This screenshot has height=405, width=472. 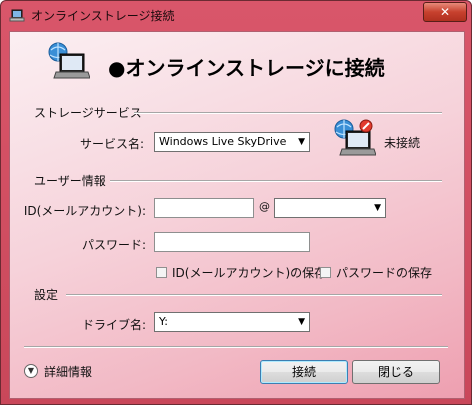 What do you see at coordinates (402, 143) in the screenshot?
I see `connection-status-text: 未接続` at bounding box center [402, 143].